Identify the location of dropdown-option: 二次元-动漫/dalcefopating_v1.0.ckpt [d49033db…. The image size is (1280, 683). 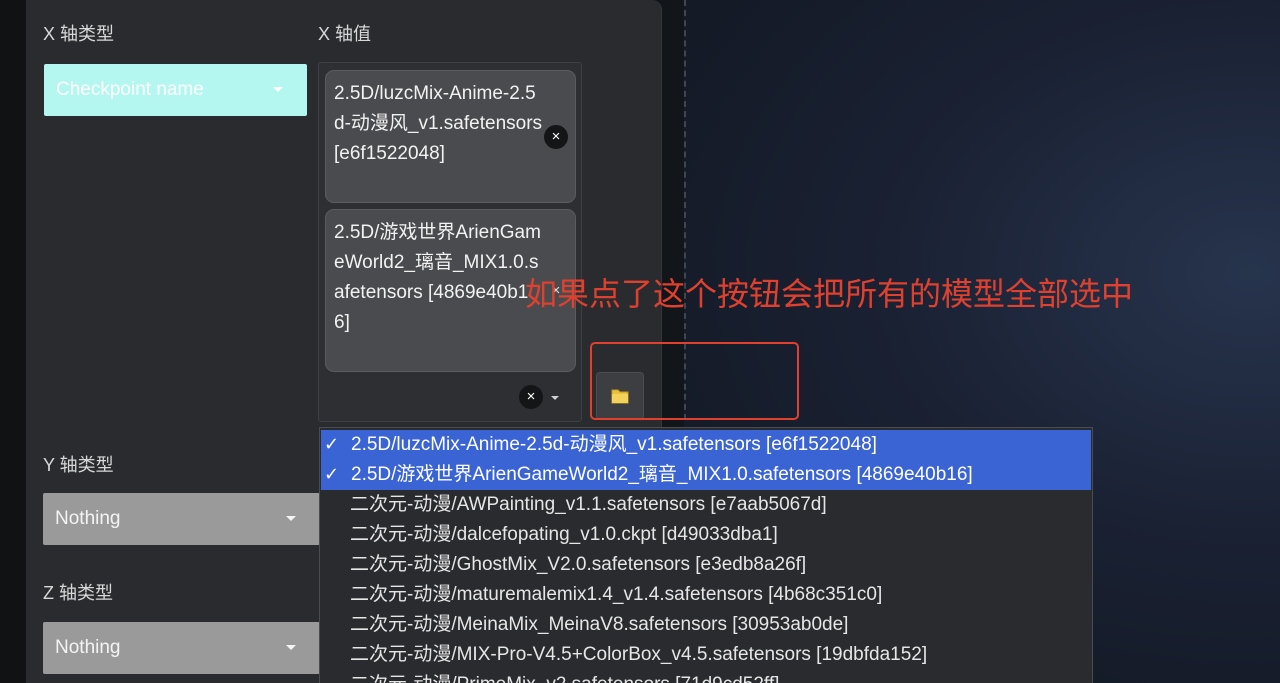
(706, 535).